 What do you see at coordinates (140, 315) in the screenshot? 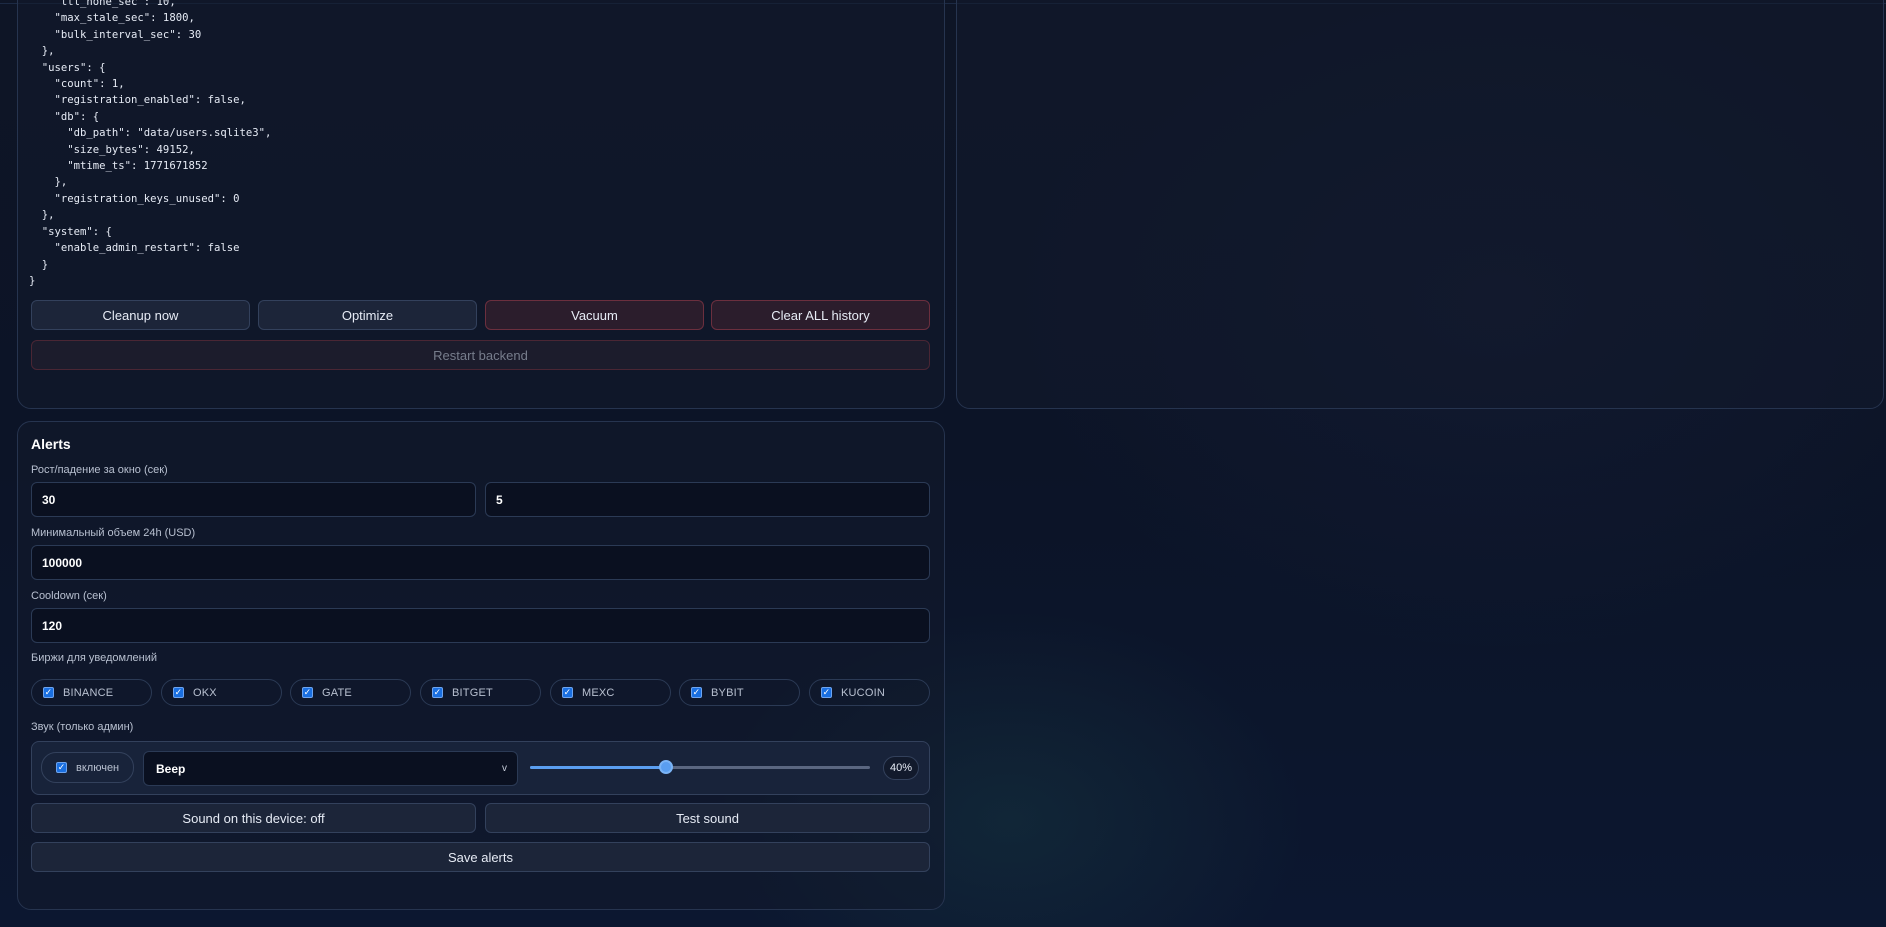
I see `cleanup-button: Cleanup now` at bounding box center [140, 315].